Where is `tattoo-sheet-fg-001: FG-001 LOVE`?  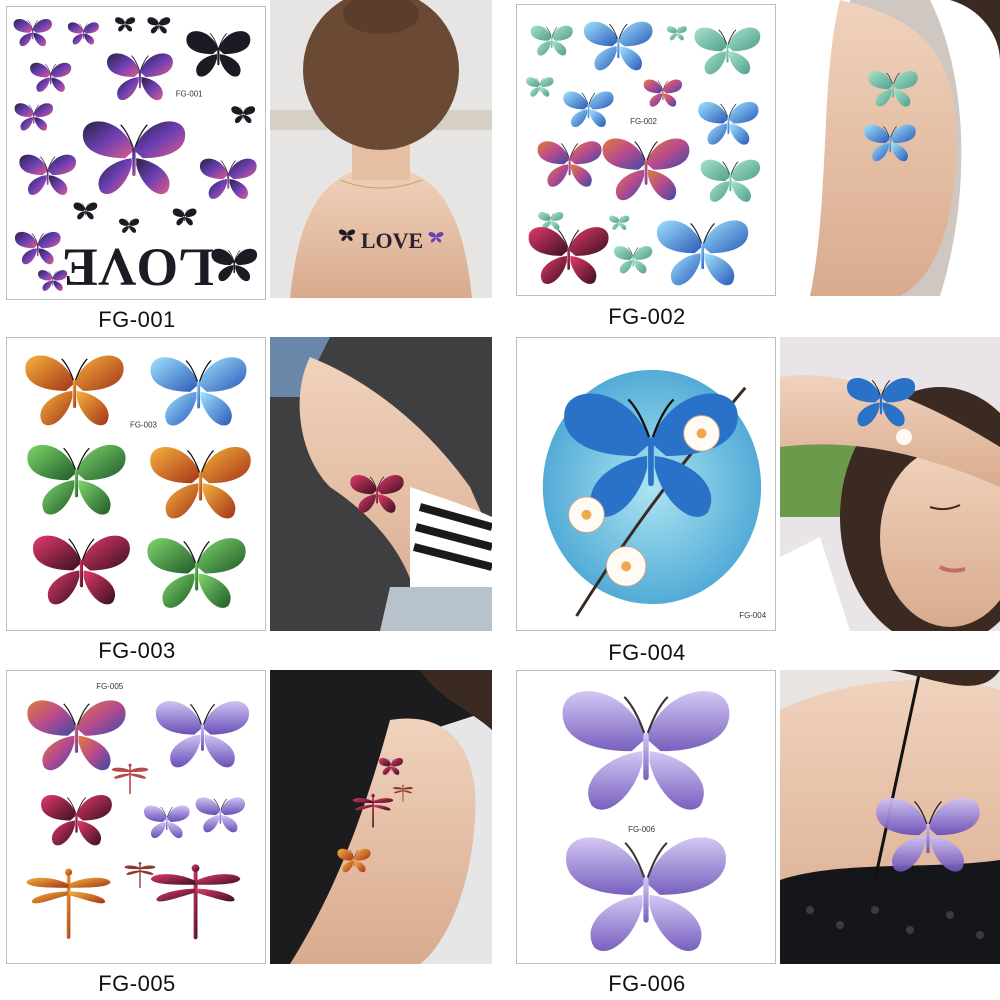 tattoo-sheet-fg-001: FG-001 LOVE is located at coordinates (136, 153).